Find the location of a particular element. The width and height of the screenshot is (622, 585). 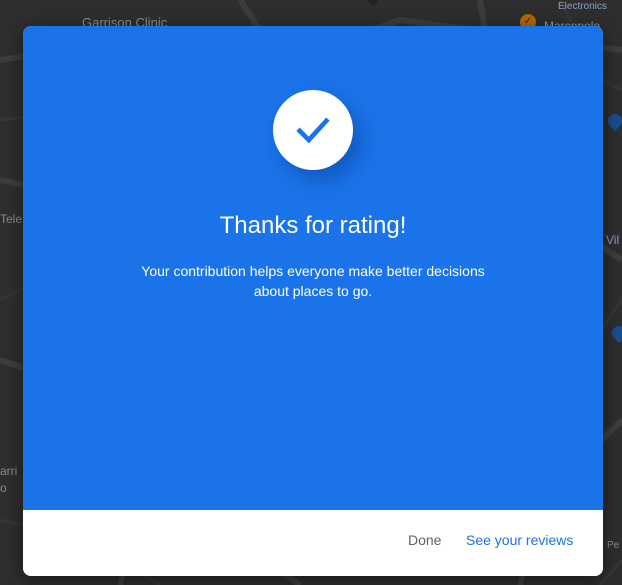

see-your-reviews-button: See your reviews is located at coordinates (519, 540).